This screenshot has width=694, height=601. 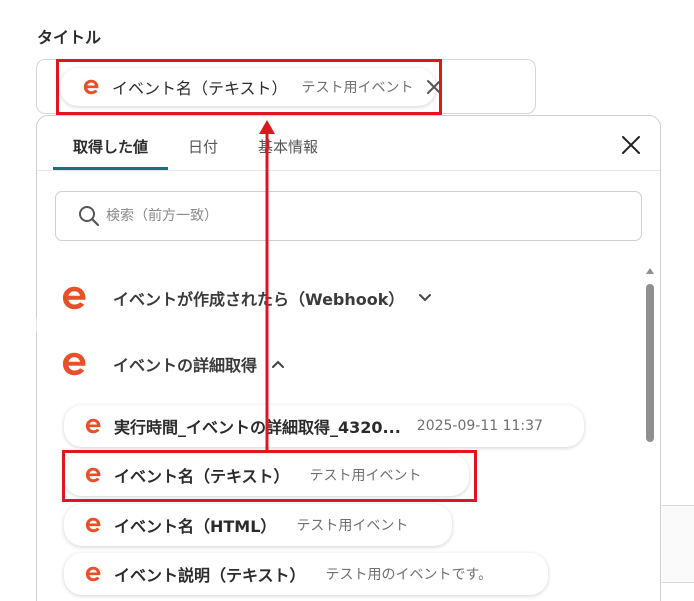 I want to click on tabs-divider, so click(x=348, y=170).